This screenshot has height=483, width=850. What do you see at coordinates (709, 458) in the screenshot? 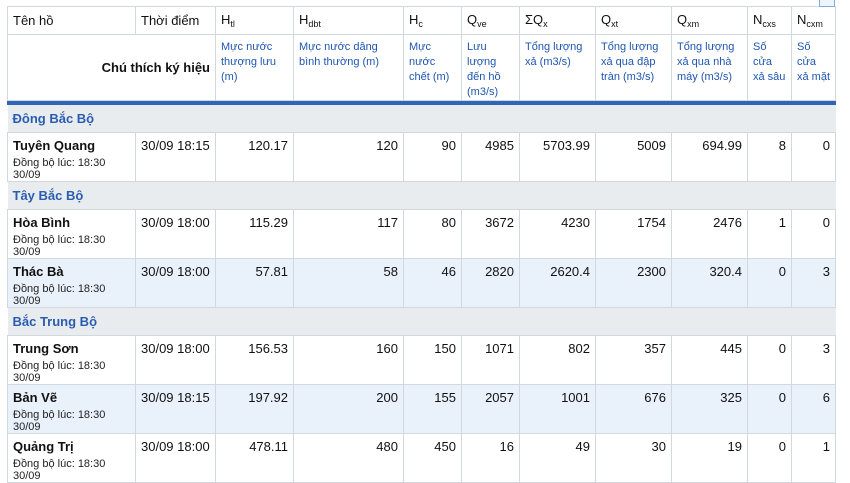
I see `value-qxm: 19` at bounding box center [709, 458].